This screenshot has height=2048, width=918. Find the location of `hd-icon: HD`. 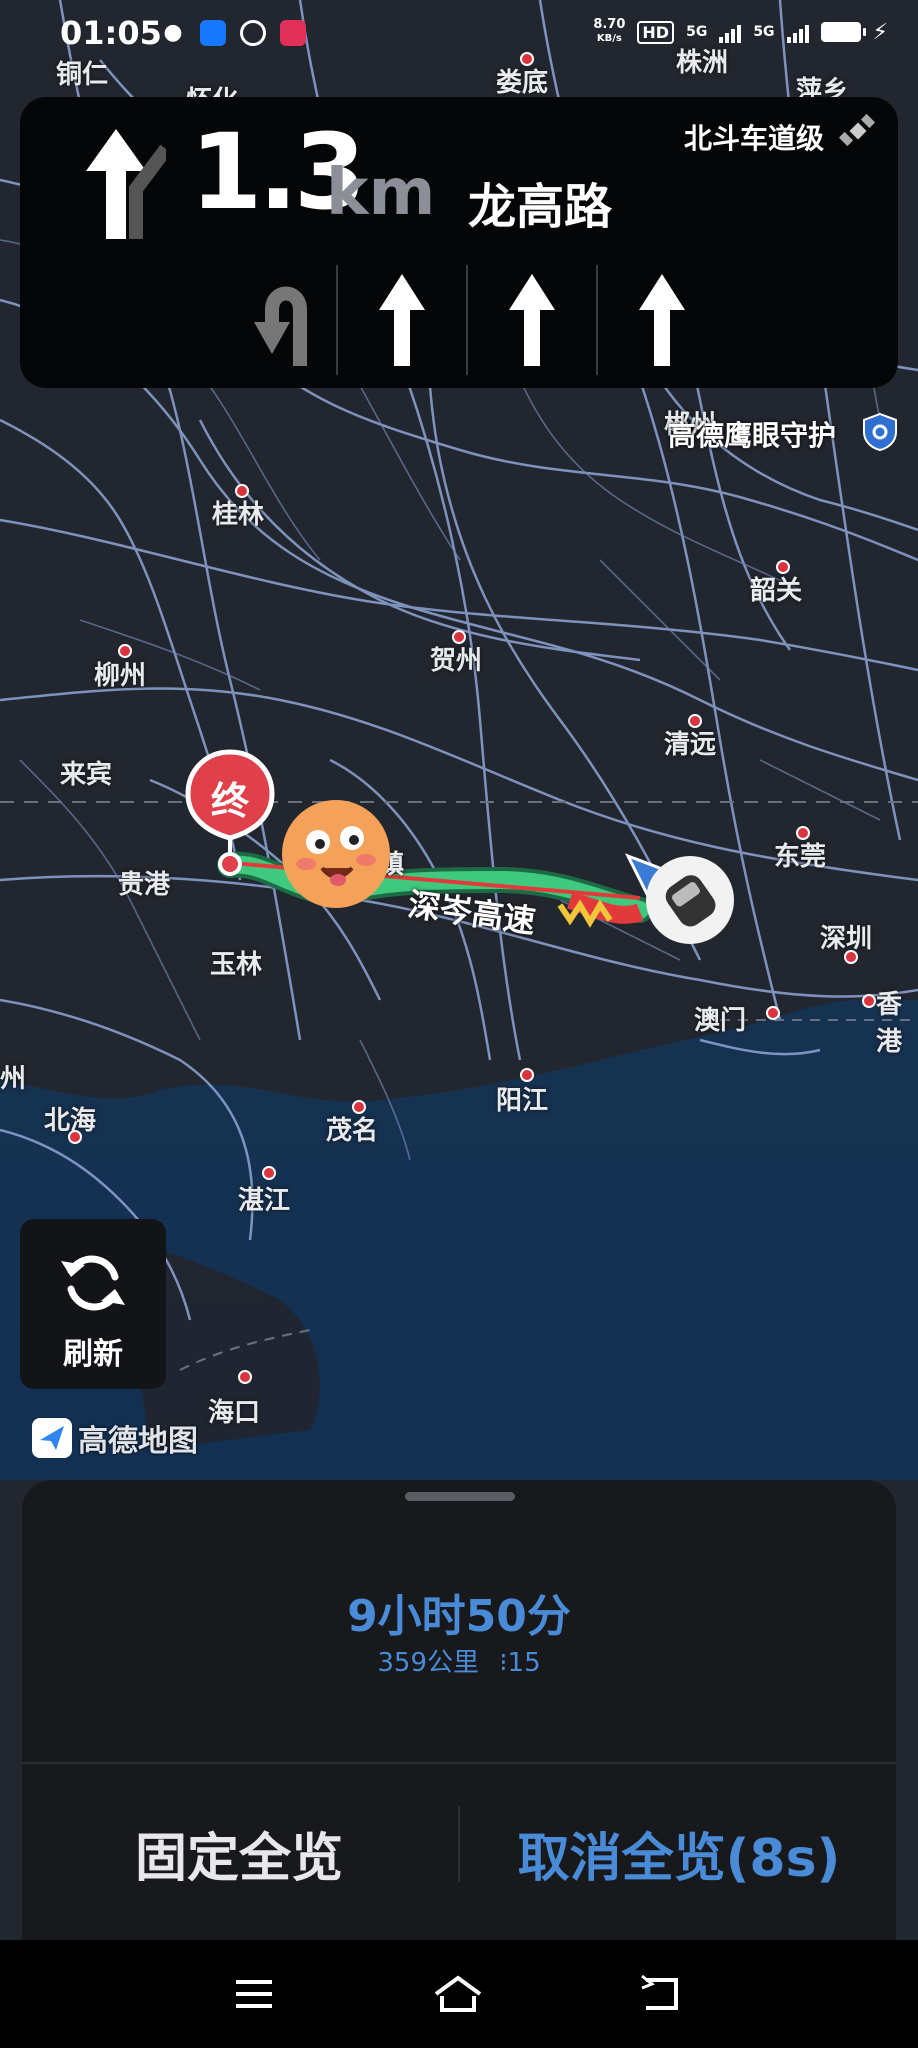

hd-icon: HD is located at coordinates (656, 32).